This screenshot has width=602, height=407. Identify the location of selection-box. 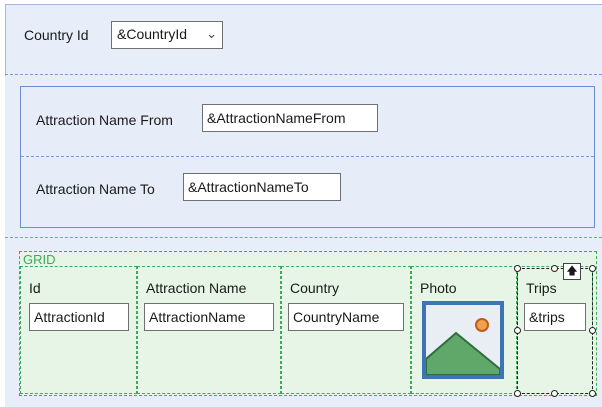
(555, 331).